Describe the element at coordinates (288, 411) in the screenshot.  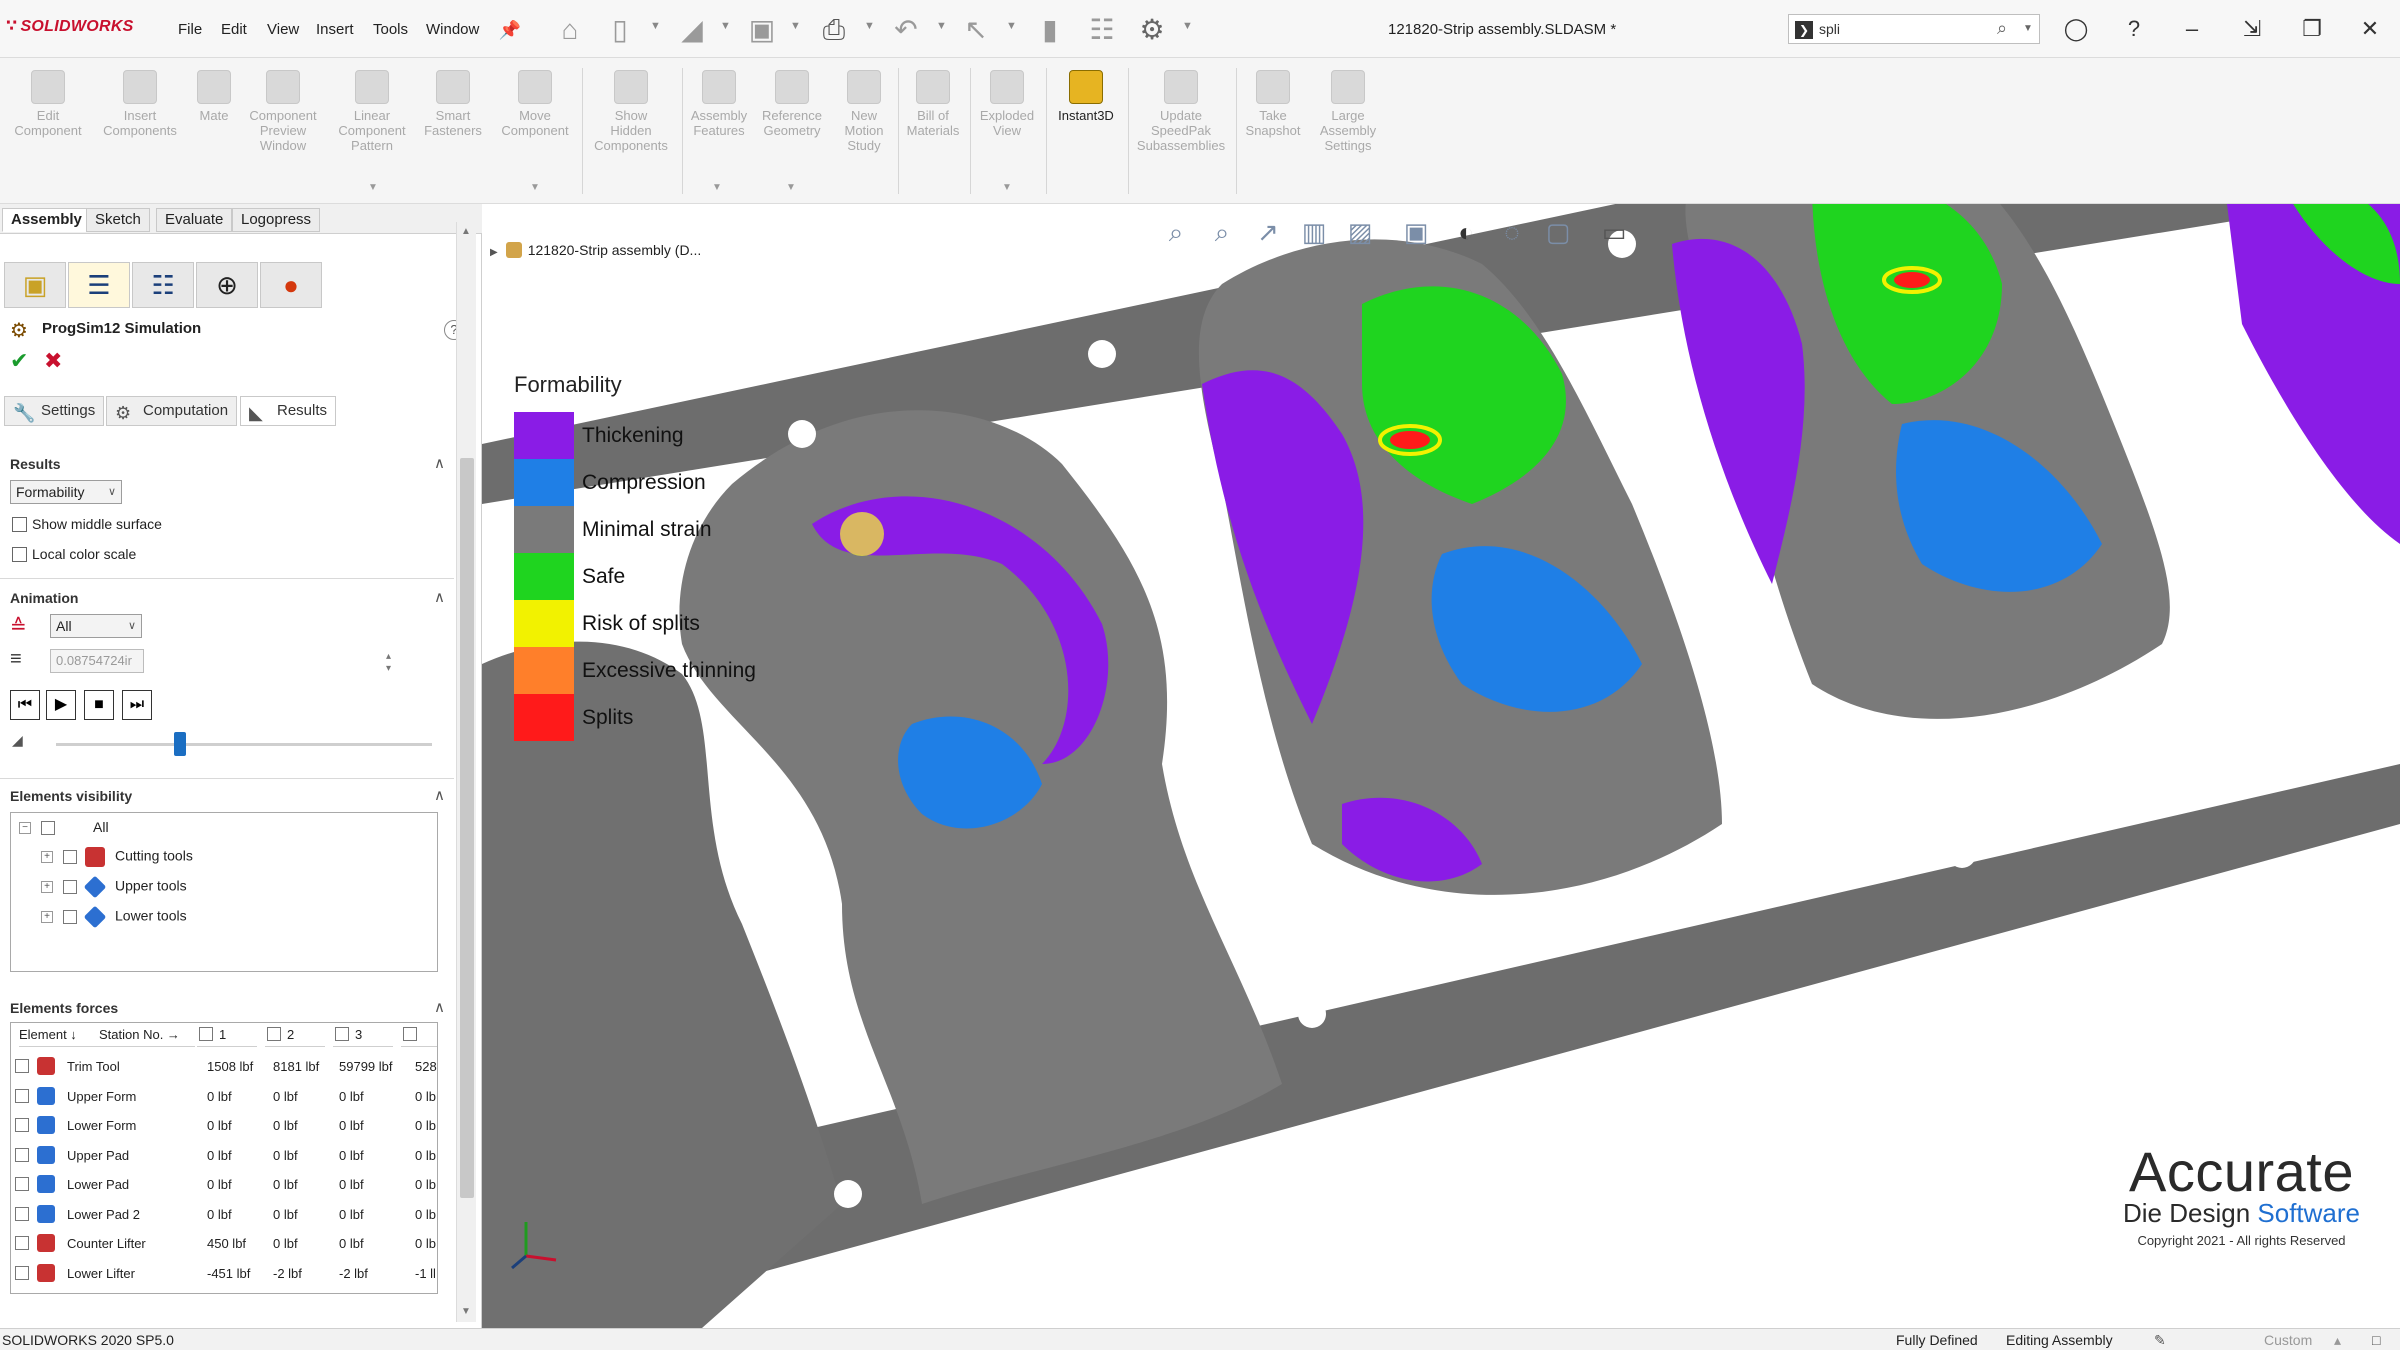
I see `tab-results: ◣ Results` at that location.